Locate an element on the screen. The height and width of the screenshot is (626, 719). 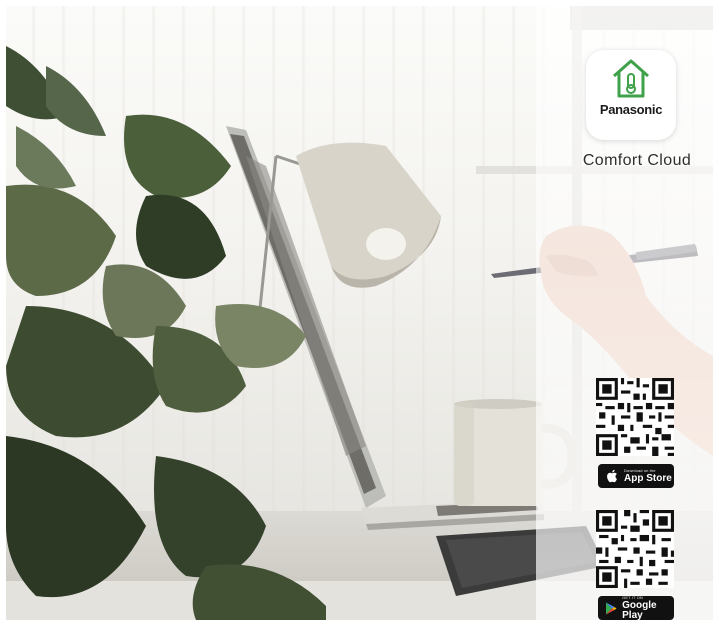
app-icon-tile: Panasonic is located at coordinates (631, 95).